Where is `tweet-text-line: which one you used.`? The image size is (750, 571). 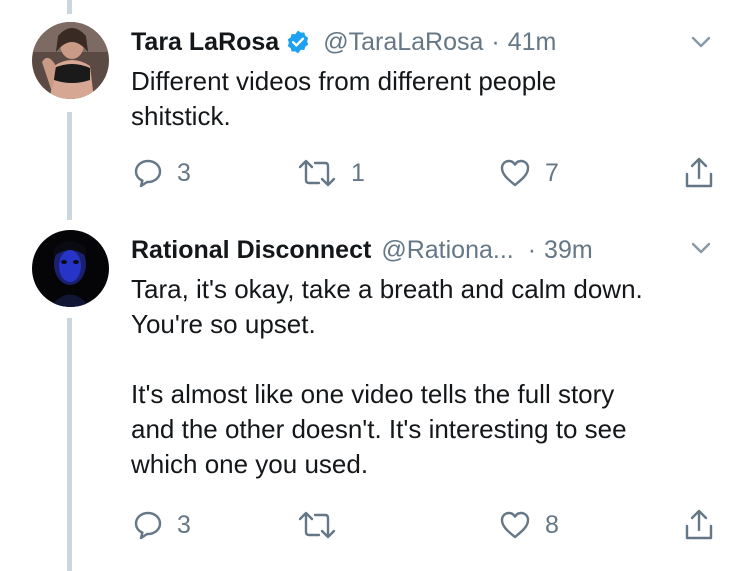 tweet-text-line: which one you used. is located at coordinates (250, 464).